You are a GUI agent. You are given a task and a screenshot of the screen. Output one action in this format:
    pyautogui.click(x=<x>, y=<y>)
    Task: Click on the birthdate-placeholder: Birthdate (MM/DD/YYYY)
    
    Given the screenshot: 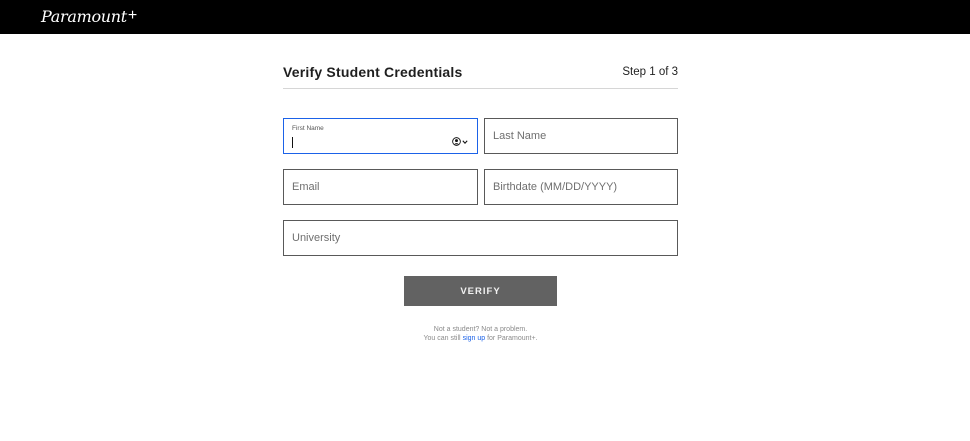 What is the action you would take?
    pyautogui.click(x=555, y=187)
    